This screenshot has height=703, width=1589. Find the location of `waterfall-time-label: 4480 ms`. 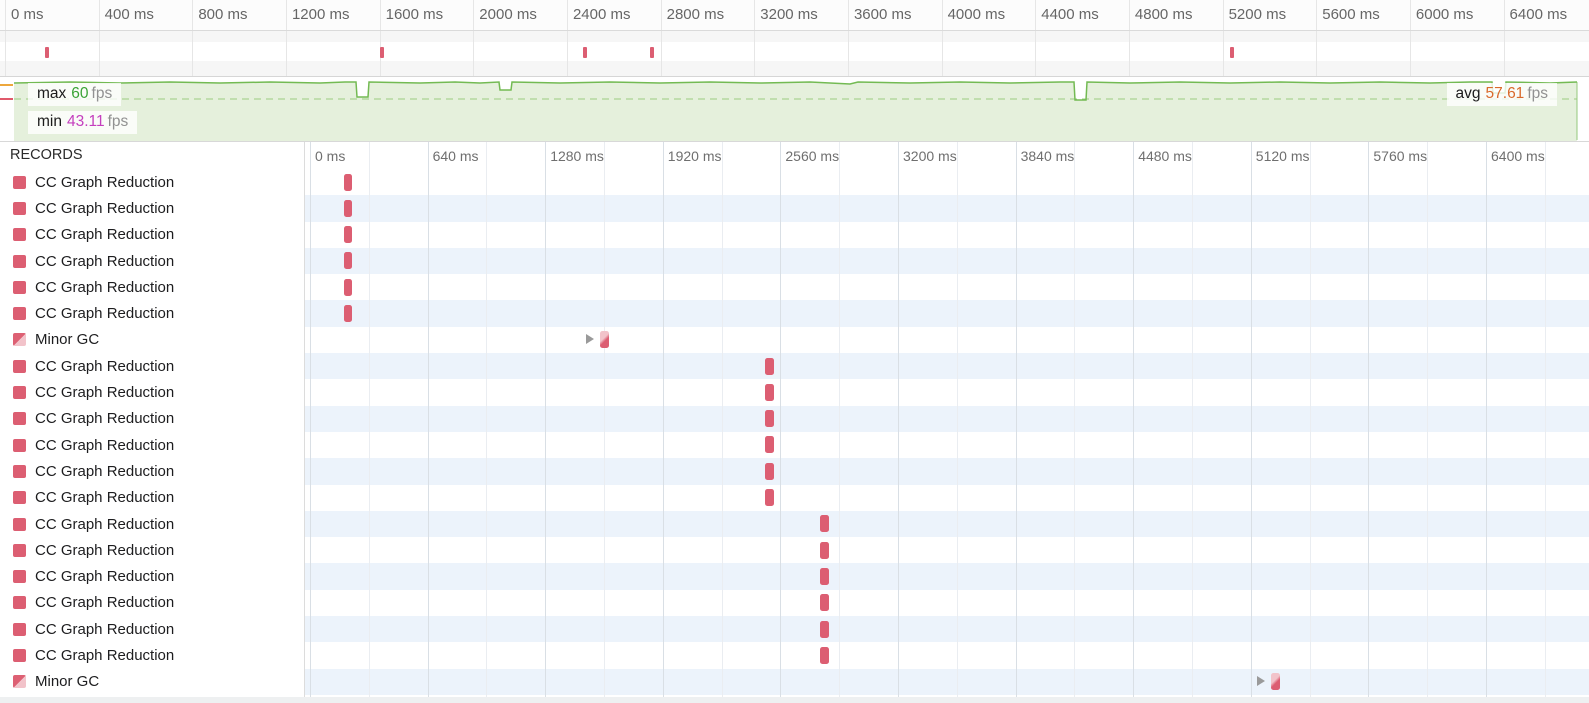

waterfall-time-label: 4480 ms is located at coordinates (1165, 156).